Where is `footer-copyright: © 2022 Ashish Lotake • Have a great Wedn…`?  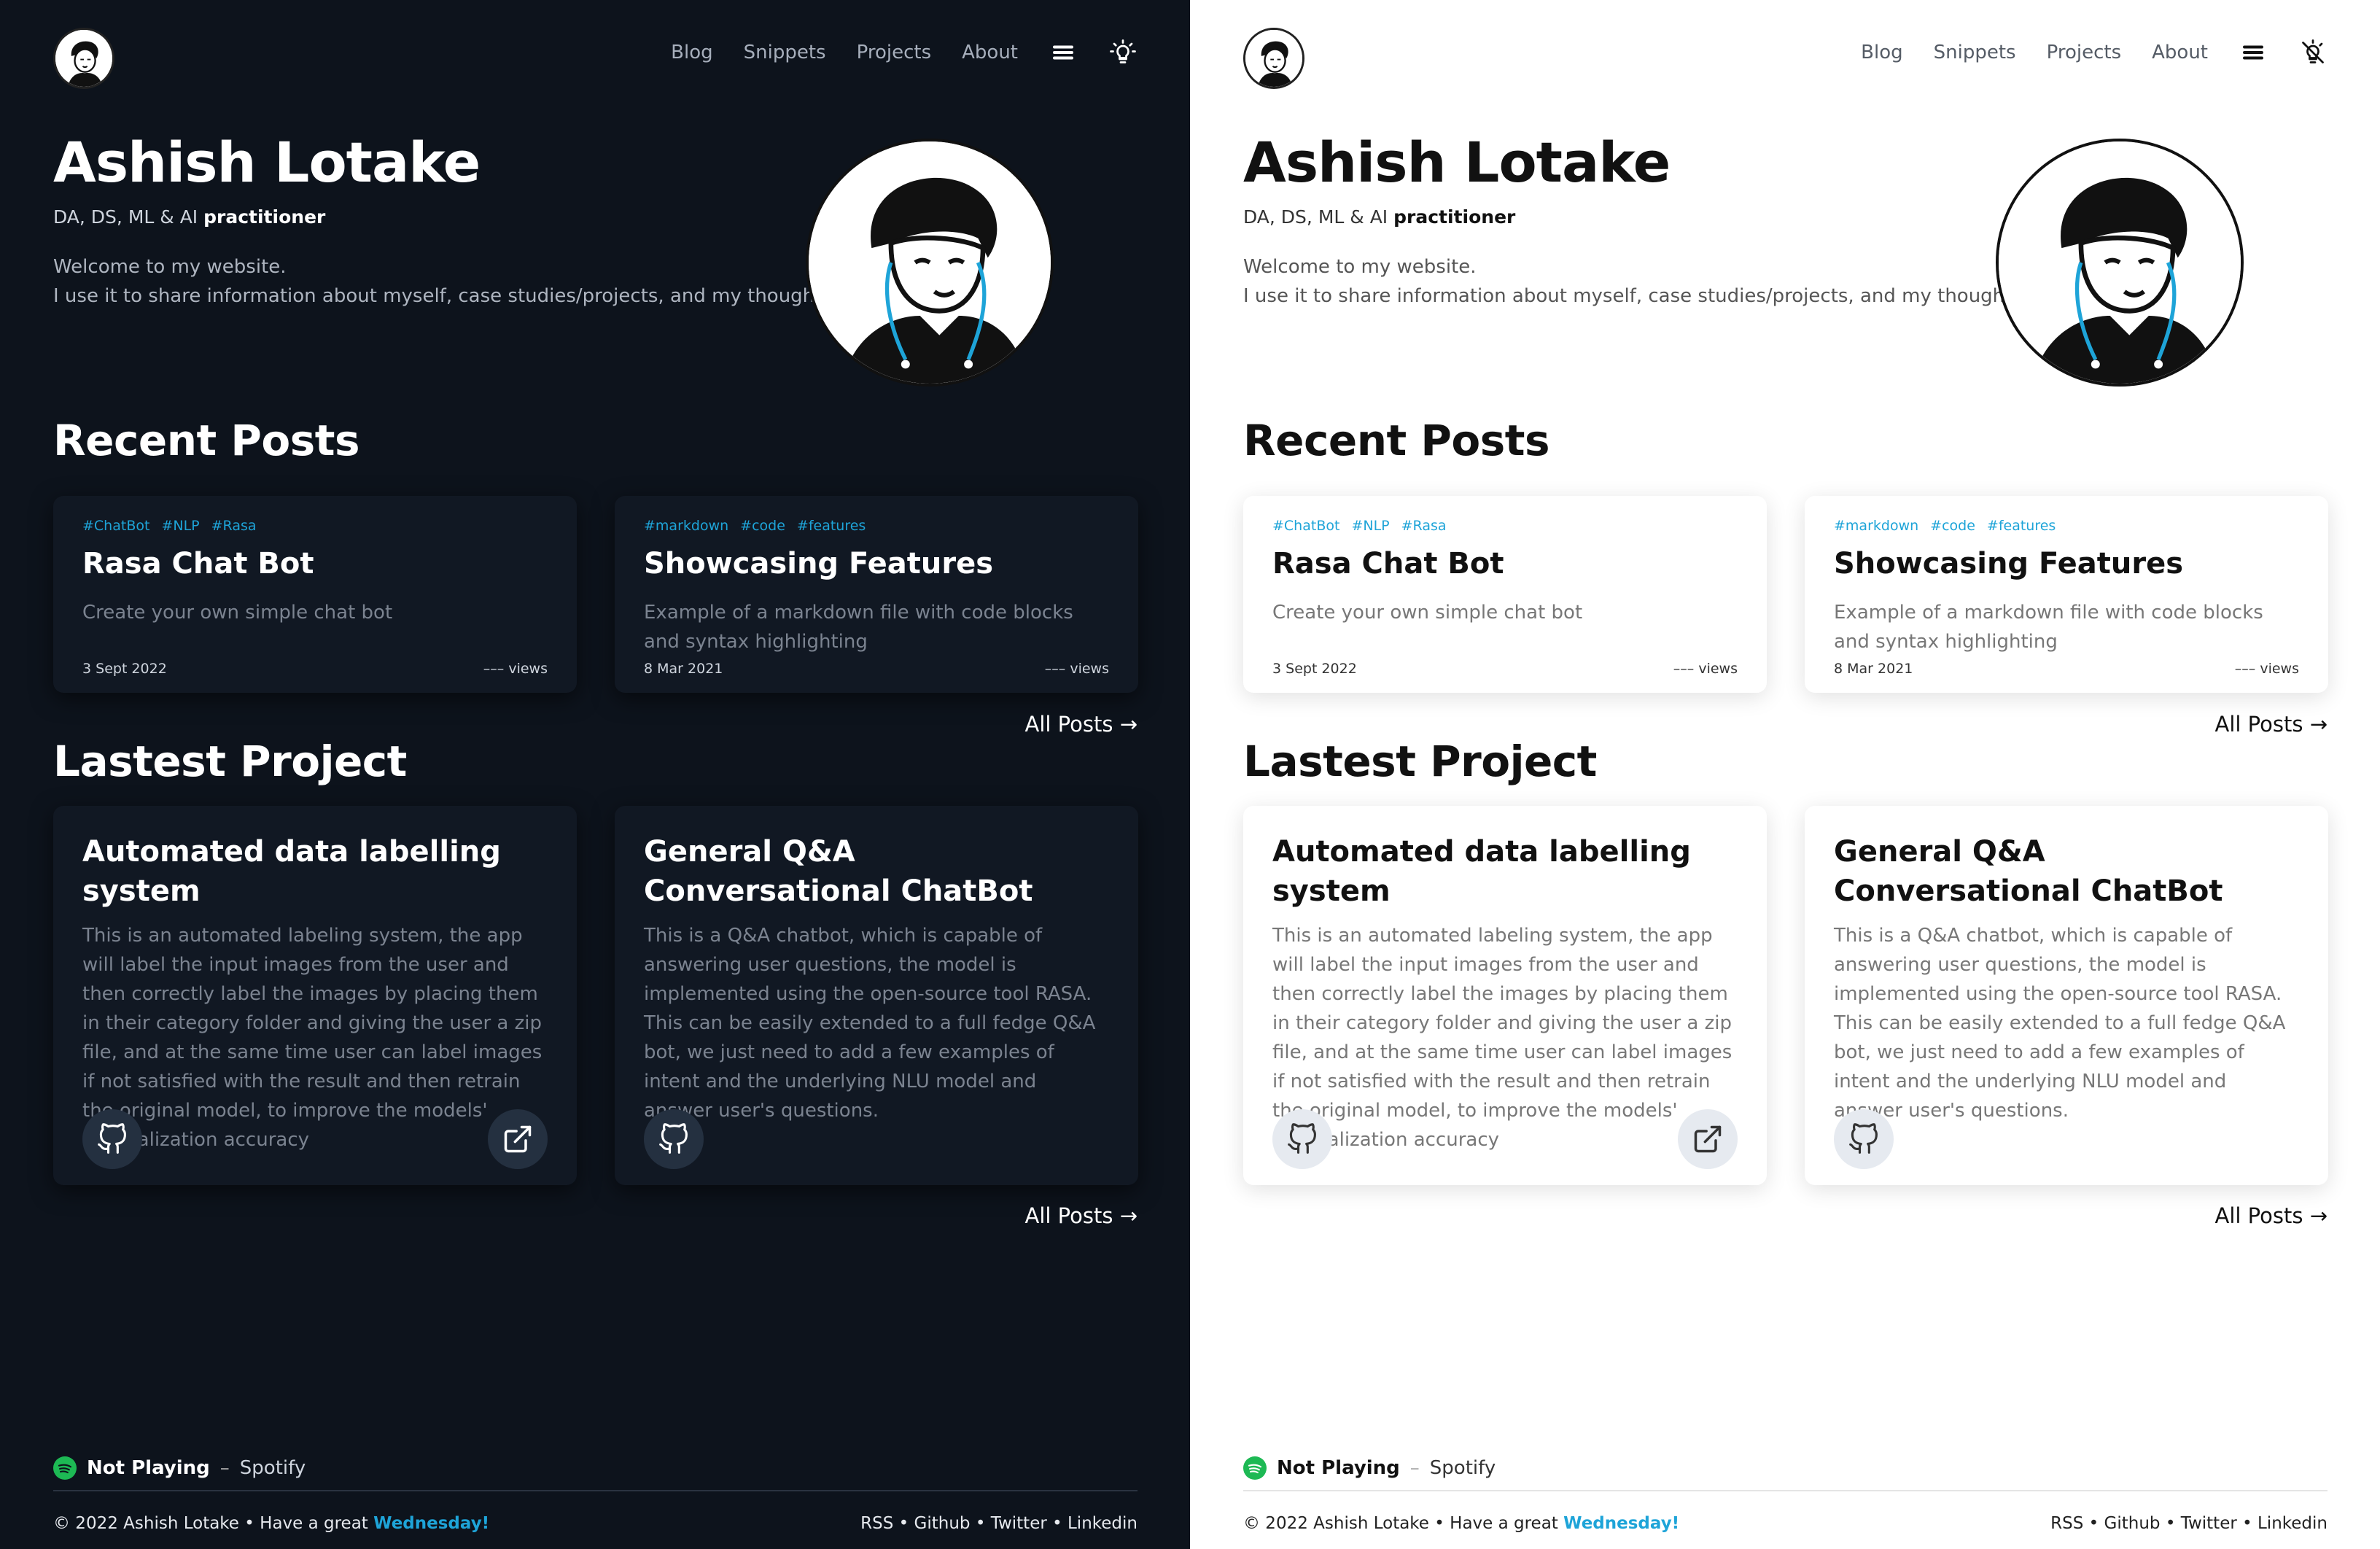
footer-copyright: © 2022 Ashish Lotake • Have a great Wedn… is located at coordinates (271, 1523).